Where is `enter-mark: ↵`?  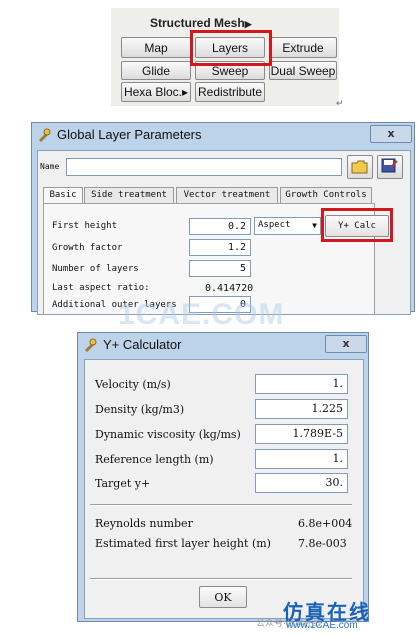
enter-mark: ↵ is located at coordinates (340, 104).